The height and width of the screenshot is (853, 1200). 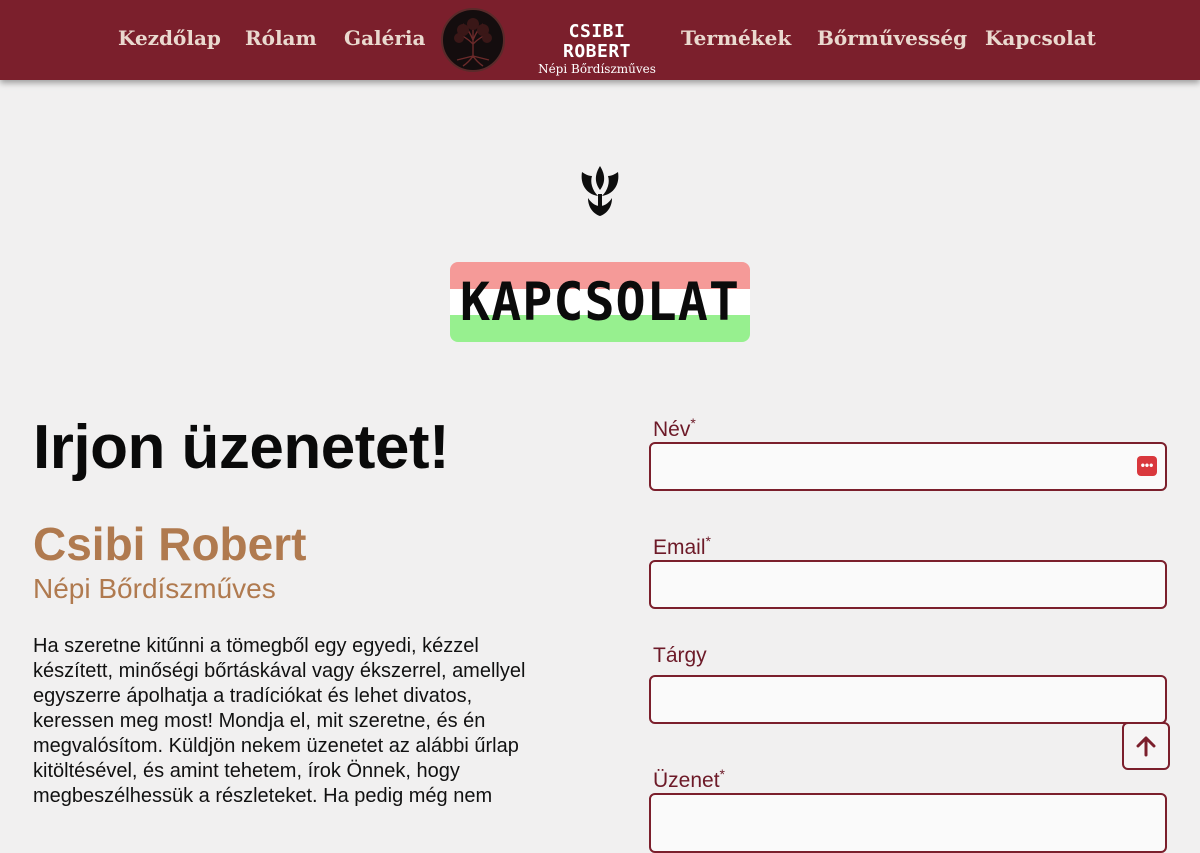 I want to click on arrow-up-icon, so click(x=1146, y=746).